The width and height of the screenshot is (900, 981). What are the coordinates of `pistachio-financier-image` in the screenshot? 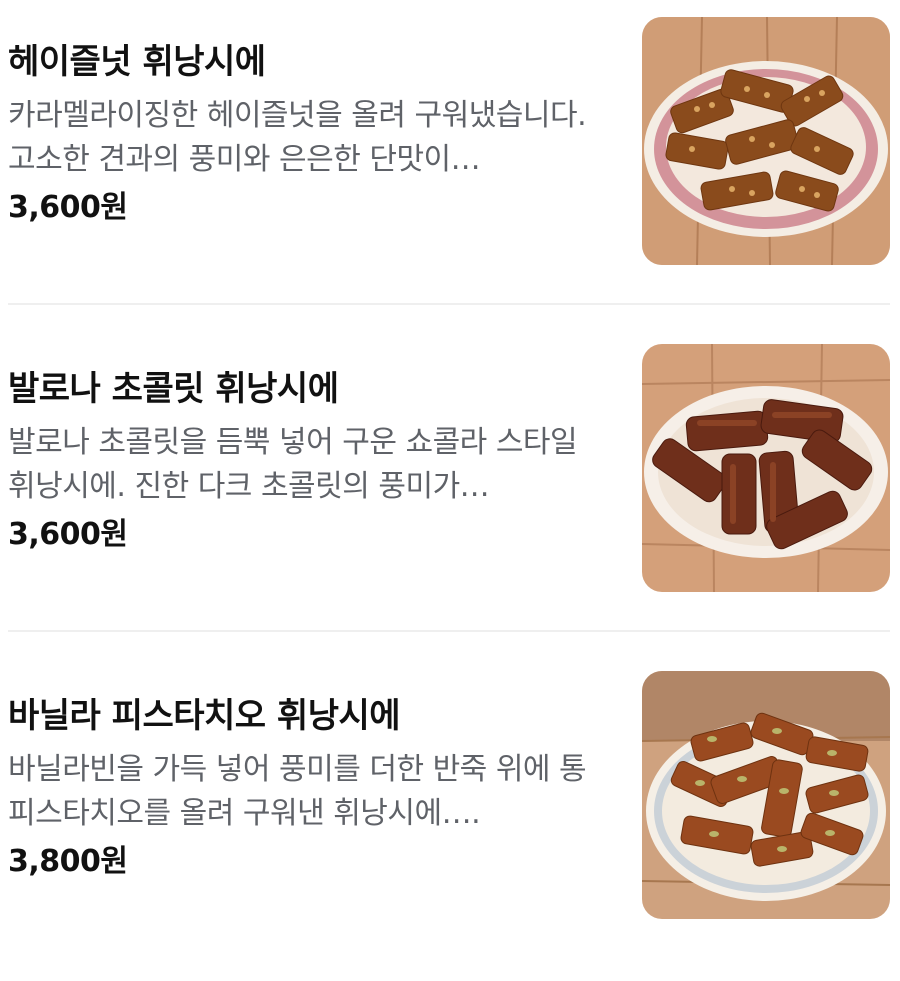 It's located at (766, 795).